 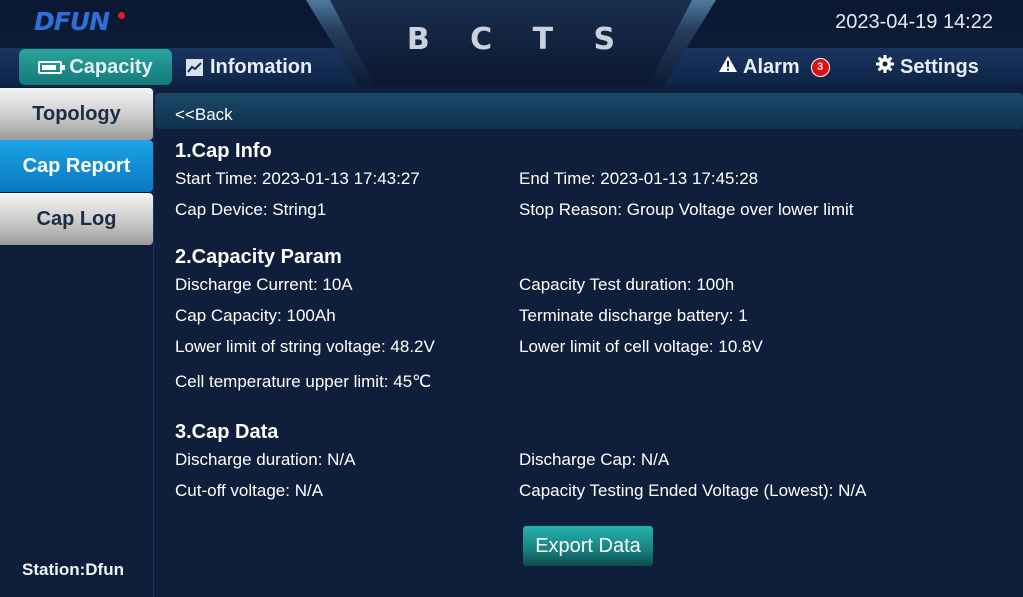 What do you see at coordinates (223, 151) in the screenshot?
I see `section-cap-info-title: 1.Cap Info` at bounding box center [223, 151].